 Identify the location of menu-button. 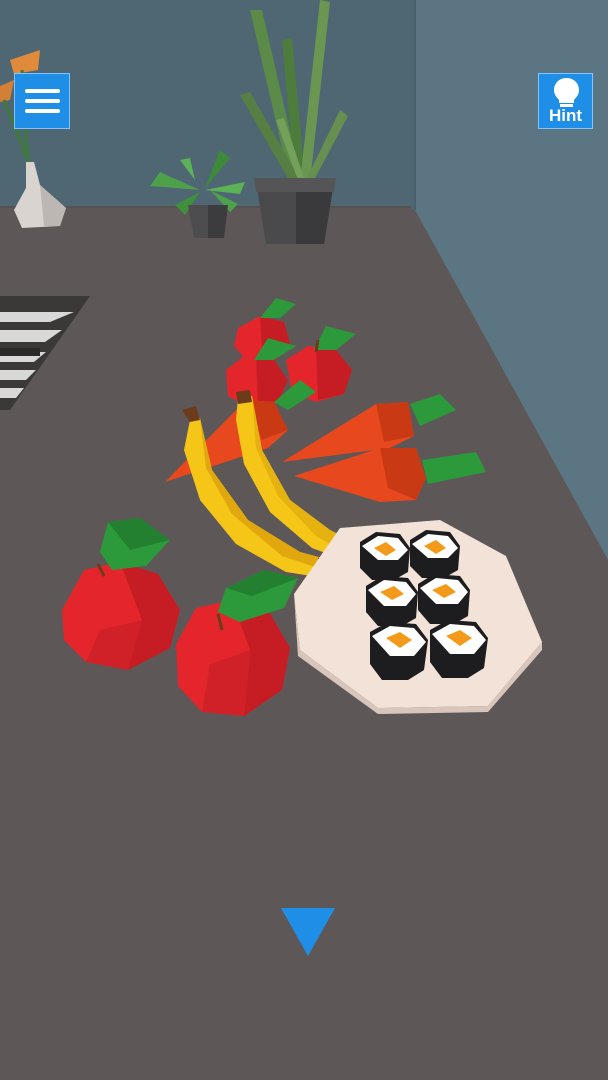
(42, 101).